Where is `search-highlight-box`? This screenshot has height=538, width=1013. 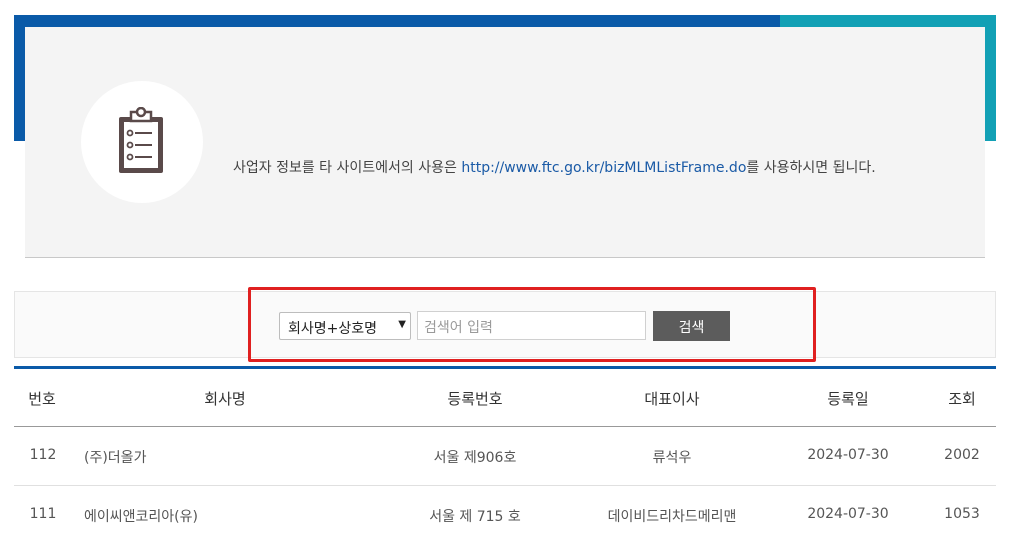
search-highlight-box is located at coordinates (532, 324).